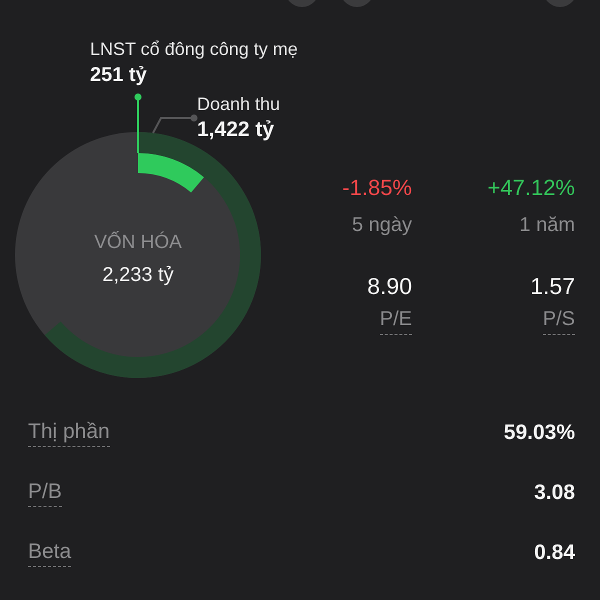 The height and width of the screenshot is (600, 600). Describe the element at coordinates (539, 433) in the screenshot. I see `metric-value: 59.03%` at that location.